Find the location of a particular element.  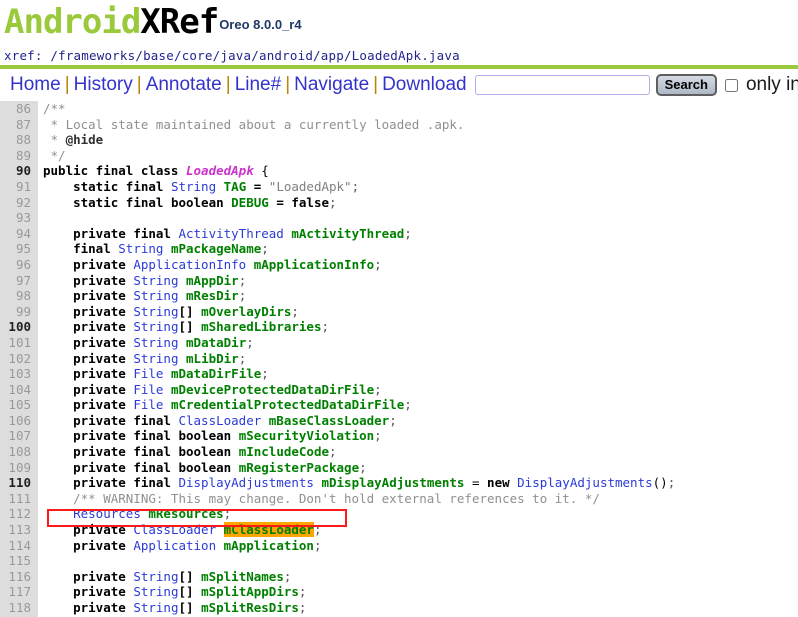

code-token-var: mSplitAppDirs is located at coordinates (250, 592).